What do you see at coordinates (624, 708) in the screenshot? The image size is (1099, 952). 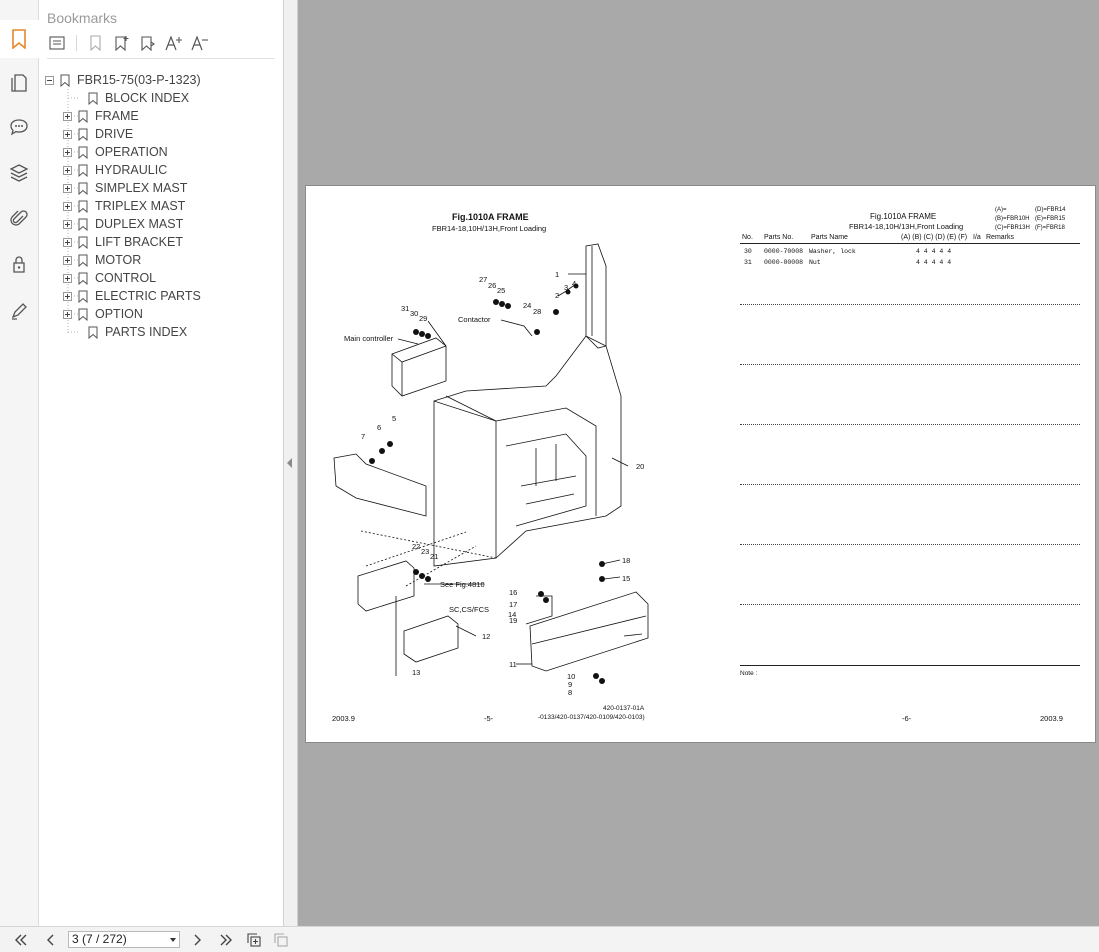 I see `left-footer-code1: 420-0137-01A` at bounding box center [624, 708].